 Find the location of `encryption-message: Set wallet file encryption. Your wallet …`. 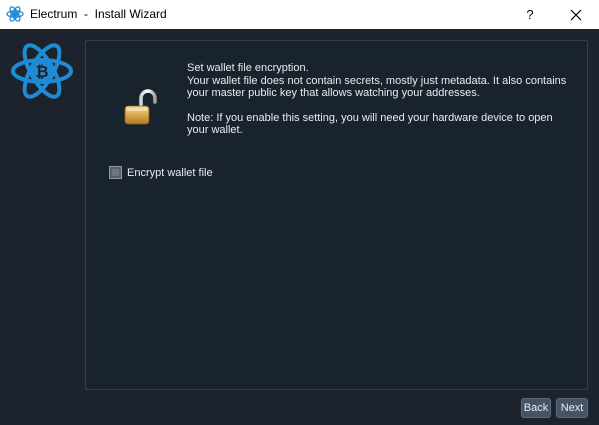

encryption-message: Set wallet file encryption. Your wallet … is located at coordinates (382, 99).